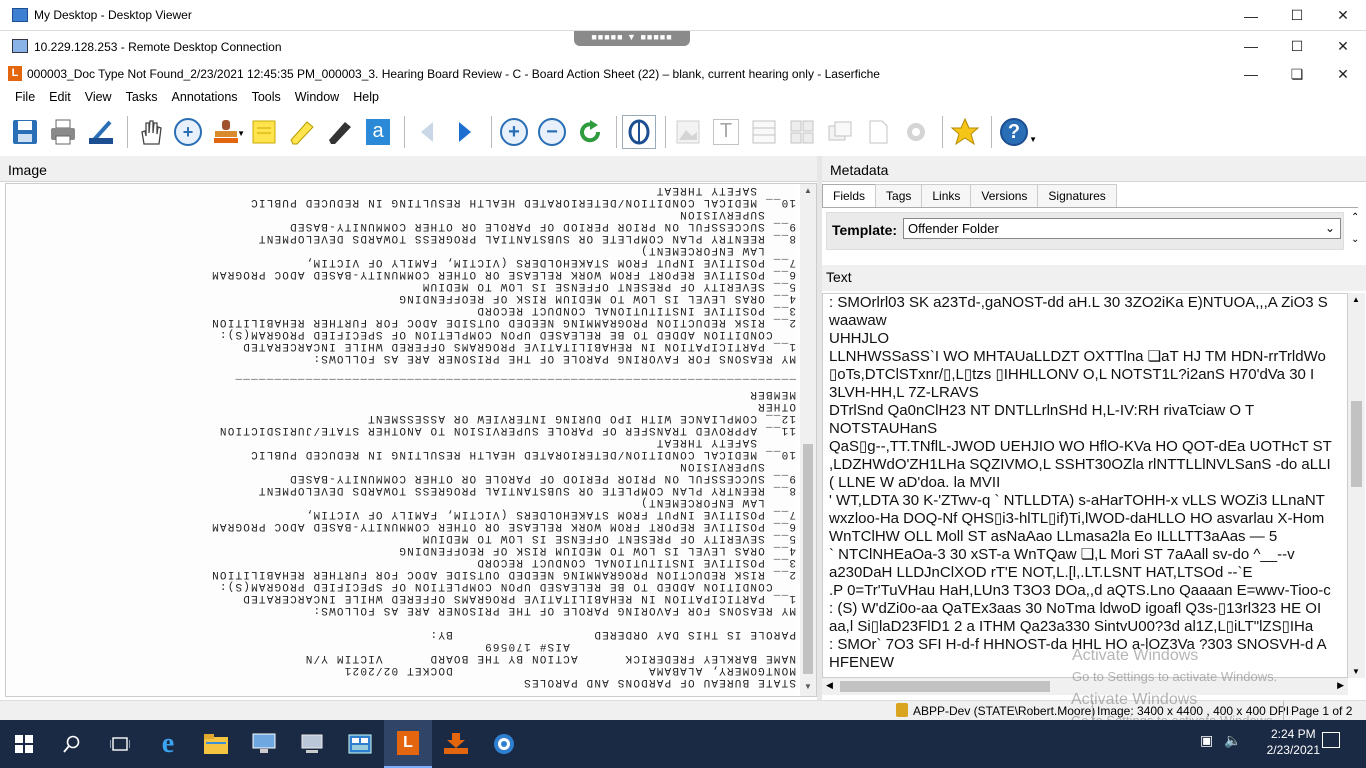 Image resolution: width=1366 pixels, height=768 pixels. I want to click on tab-links: Links, so click(946, 195).